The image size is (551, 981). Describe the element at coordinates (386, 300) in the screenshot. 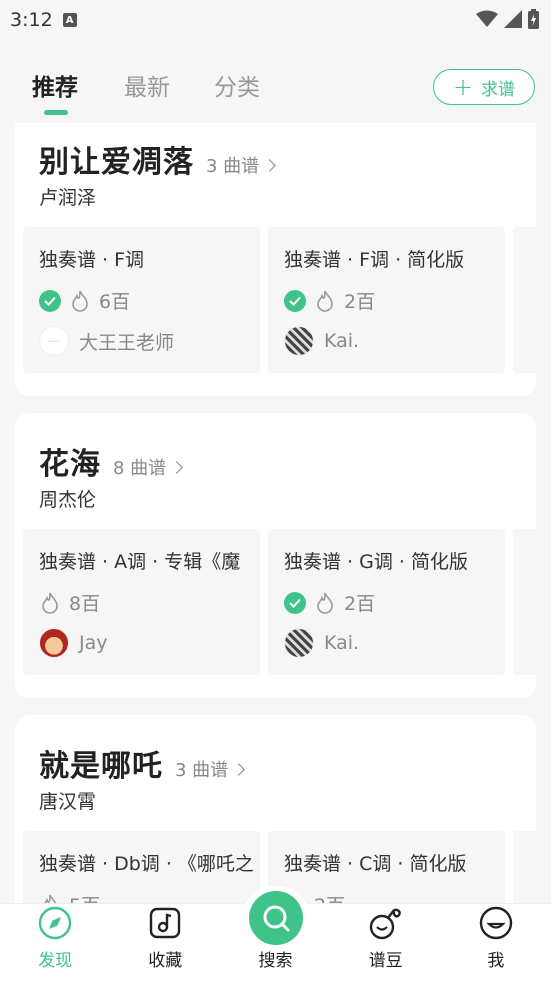

I see `score-card: 独奏谱 · F调 · 简化版 2百 Kai.` at that location.